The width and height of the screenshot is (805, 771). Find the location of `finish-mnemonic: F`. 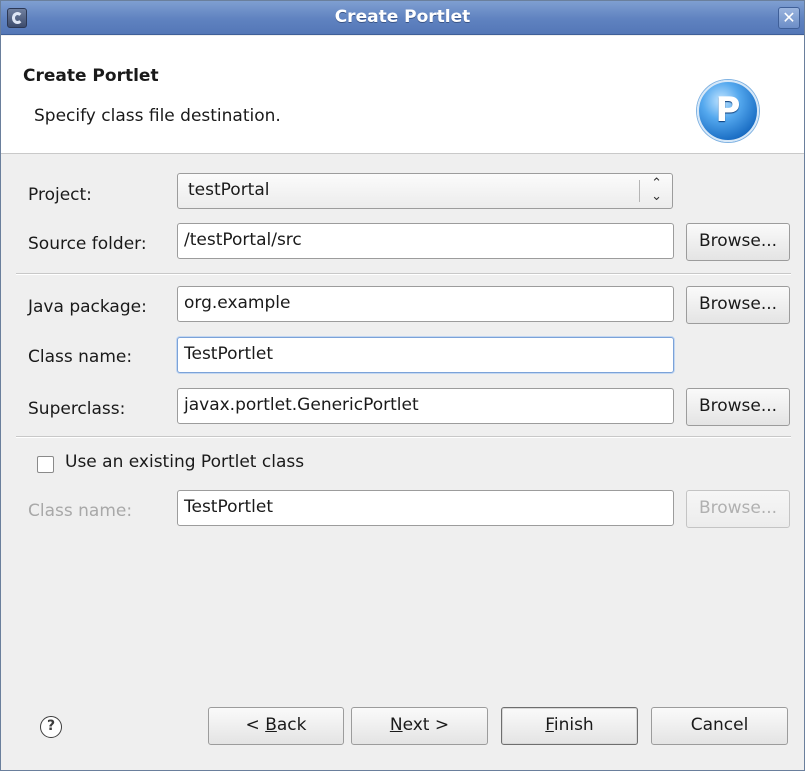

finish-mnemonic: F is located at coordinates (549, 725).